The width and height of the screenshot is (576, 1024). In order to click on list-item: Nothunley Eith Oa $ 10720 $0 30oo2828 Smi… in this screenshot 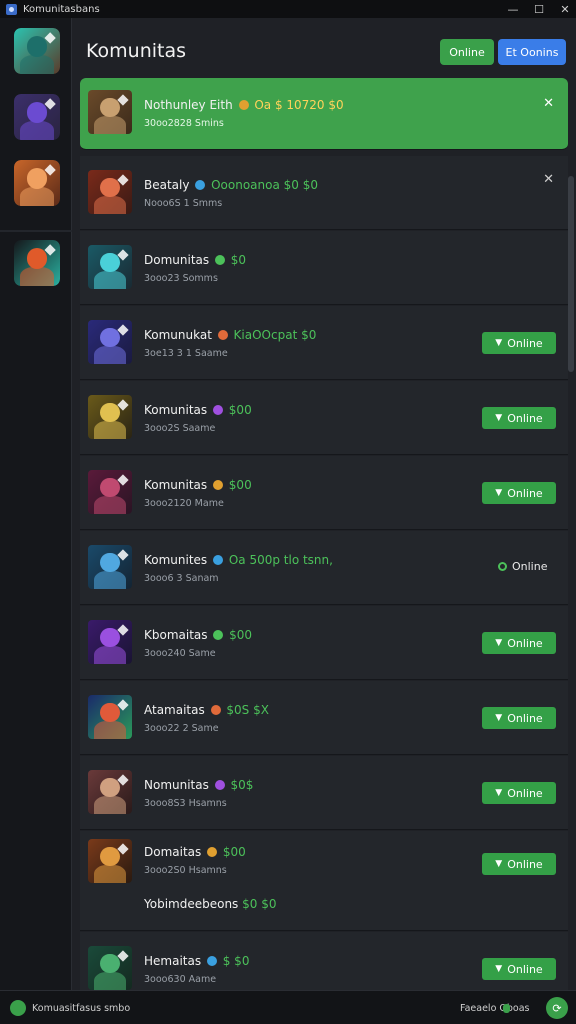, I will do `click(324, 114)`.